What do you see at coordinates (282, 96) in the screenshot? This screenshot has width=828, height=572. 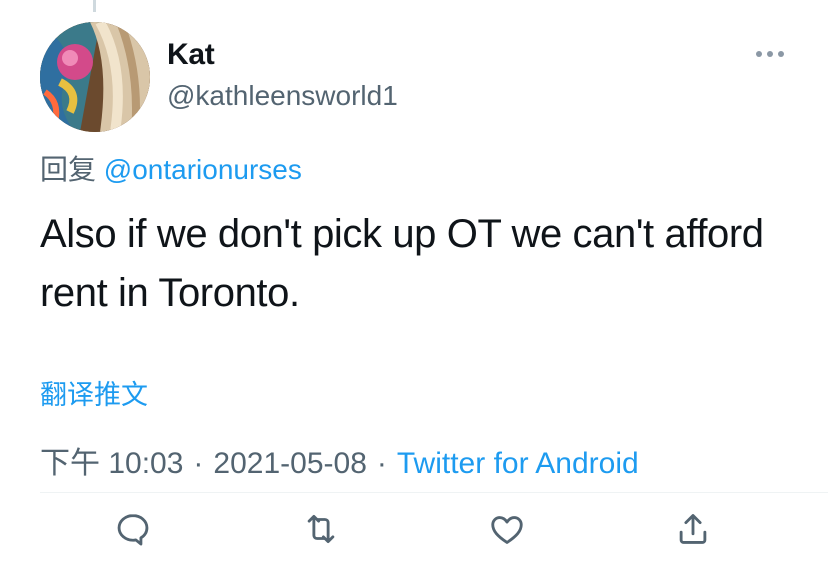 I see `author-handle: @kathleensworld1` at bounding box center [282, 96].